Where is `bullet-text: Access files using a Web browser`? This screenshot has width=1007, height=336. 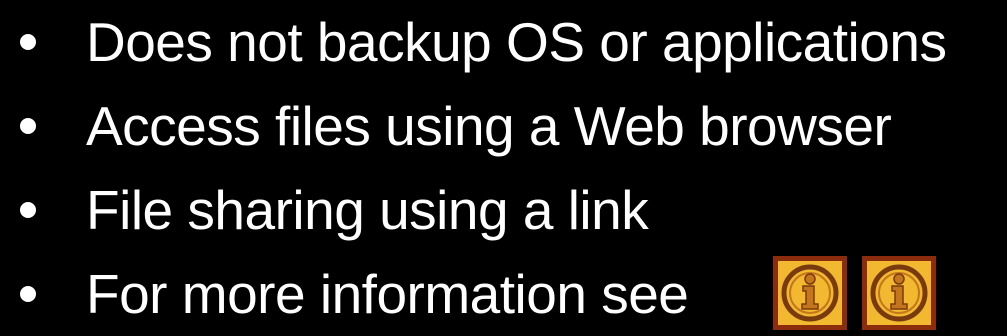 bullet-text: Access files using a Web browser is located at coordinates (489, 126).